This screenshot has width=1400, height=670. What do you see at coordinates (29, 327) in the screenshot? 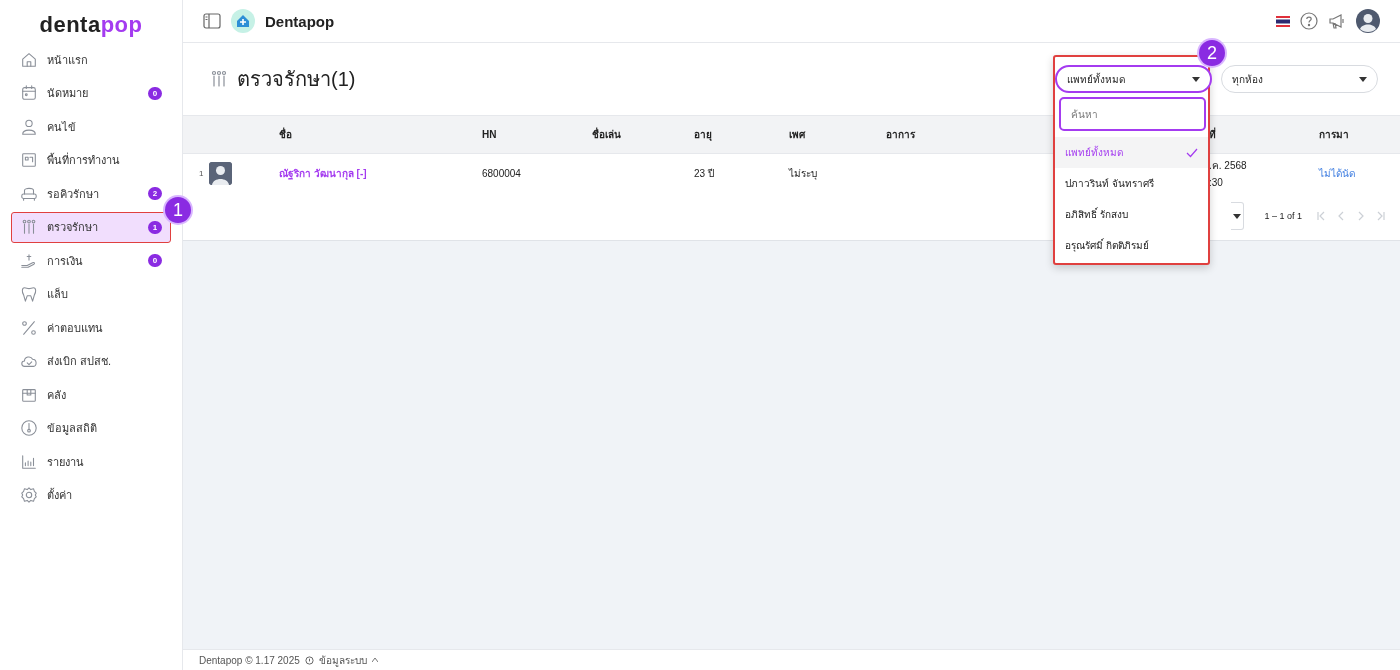
I see `percent-icon` at bounding box center [29, 327].